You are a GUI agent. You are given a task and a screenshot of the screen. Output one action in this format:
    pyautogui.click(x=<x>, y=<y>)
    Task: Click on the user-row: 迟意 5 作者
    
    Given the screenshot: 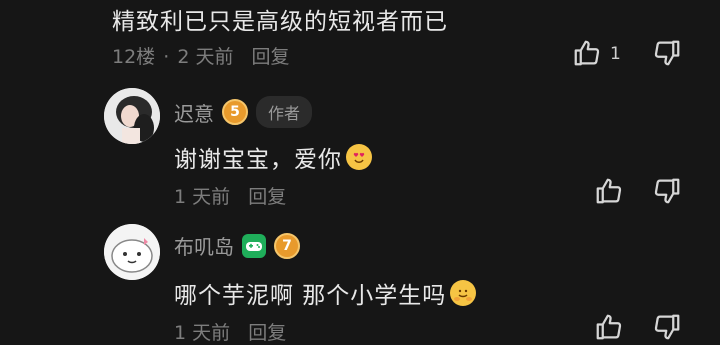 What is the action you would take?
    pyautogui.click(x=243, y=112)
    